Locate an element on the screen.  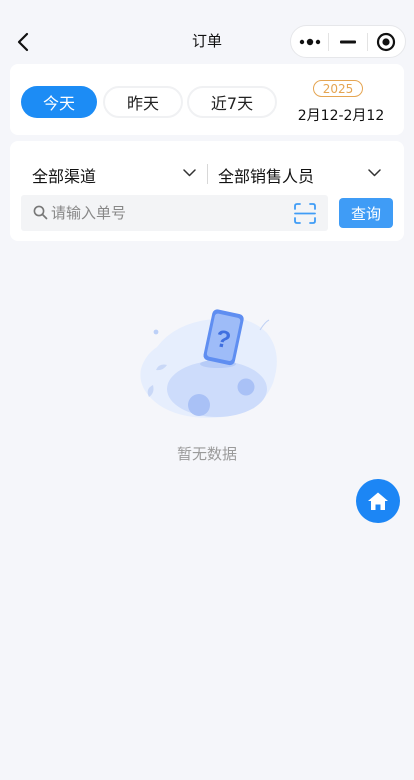
channel-dropdown-label: 全部渠道 is located at coordinates (64, 176).